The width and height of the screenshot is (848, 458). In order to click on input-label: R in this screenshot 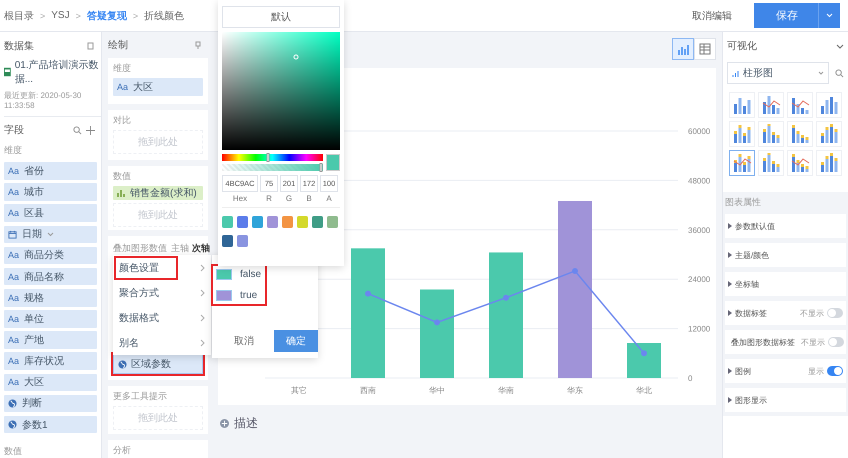, I will do `click(269, 198)`.